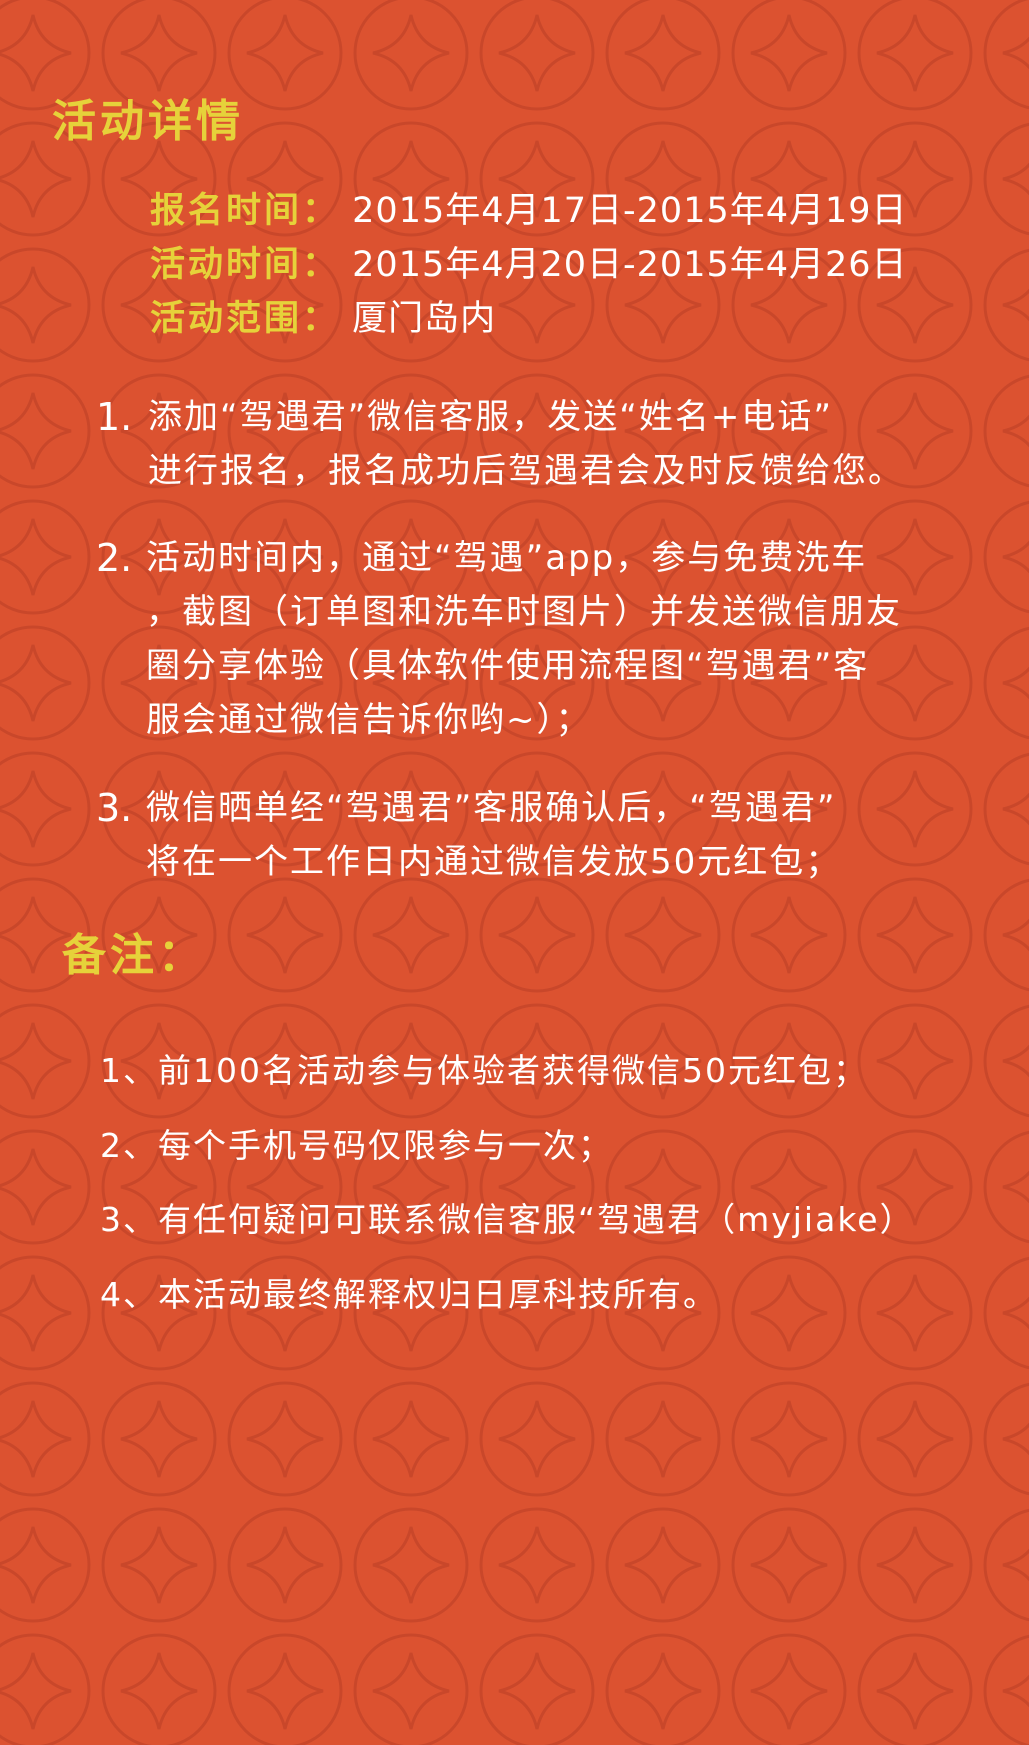 This screenshot has width=1029, height=1745. What do you see at coordinates (409, 1294) in the screenshot?
I see `note-item: 4、本活动最终解释权归日厚科技所有。` at bounding box center [409, 1294].